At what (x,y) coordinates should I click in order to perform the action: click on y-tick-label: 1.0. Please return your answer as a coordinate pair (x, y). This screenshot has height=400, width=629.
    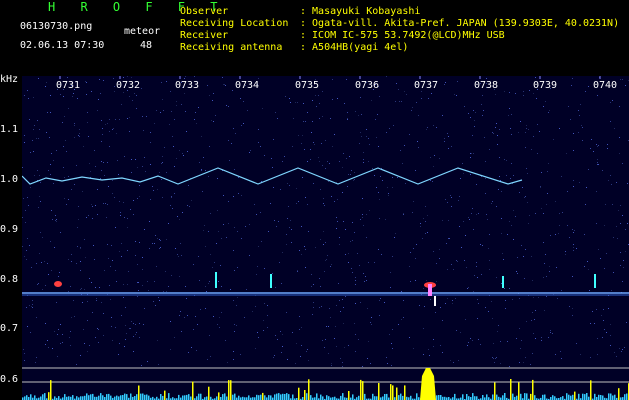
    Looking at the image, I should click on (9, 179).